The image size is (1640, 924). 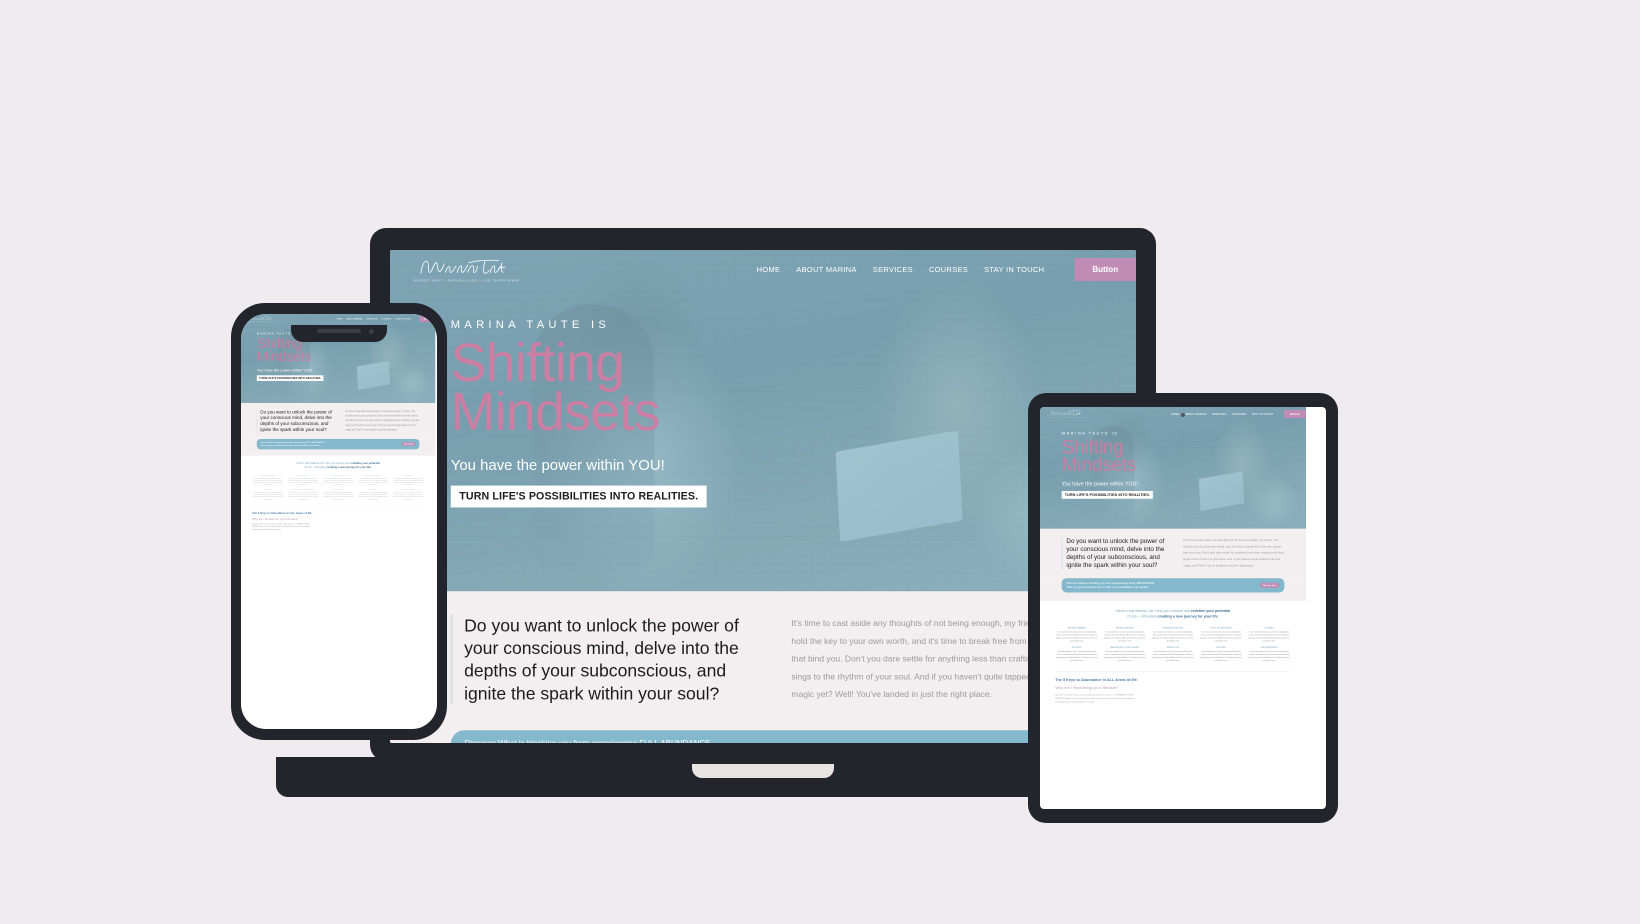 I want to click on hero-title: Shifting Mindsets, so click(x=1183, y=457).